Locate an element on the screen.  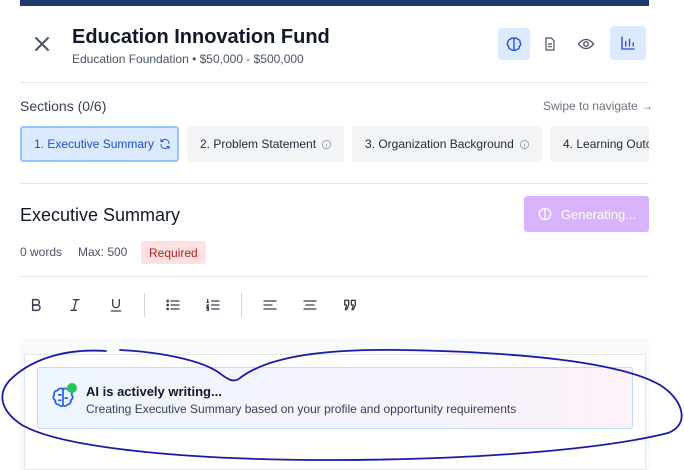
eye-icon is located at coordinates (586, 44).